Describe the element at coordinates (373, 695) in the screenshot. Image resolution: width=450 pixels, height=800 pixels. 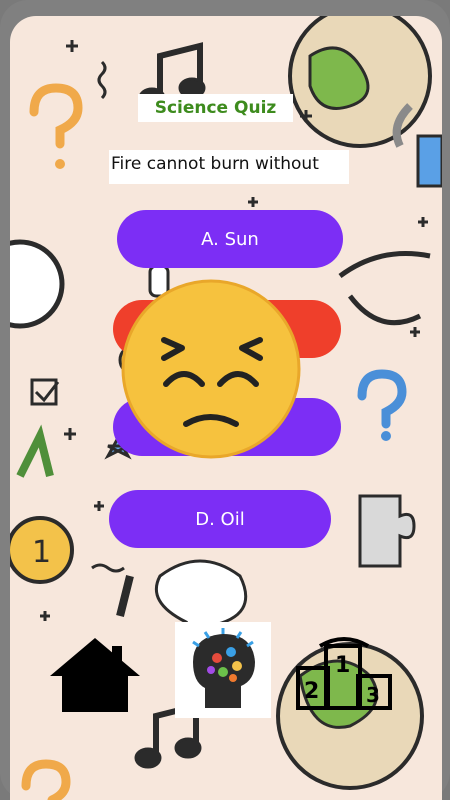
I see `podium-rank-3: 3` at that location.